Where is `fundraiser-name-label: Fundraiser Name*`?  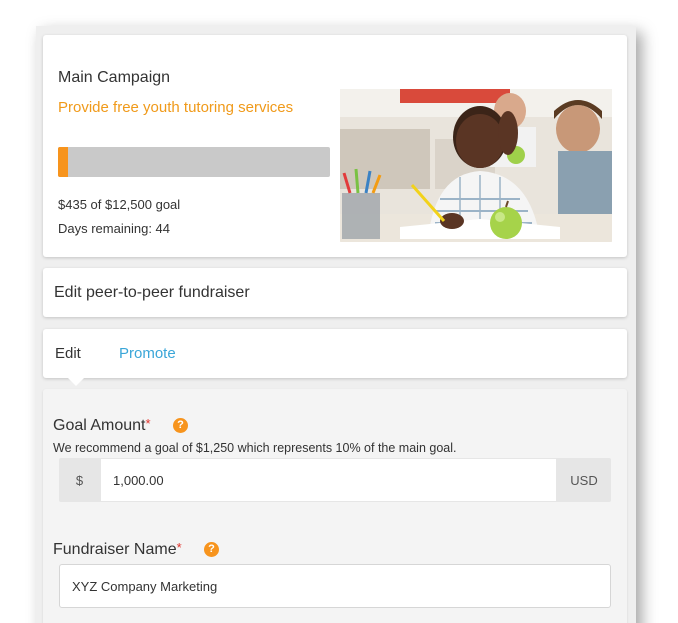
fundraiser-name-label: Fundraiser Name* is located at coordinates (117, 549).